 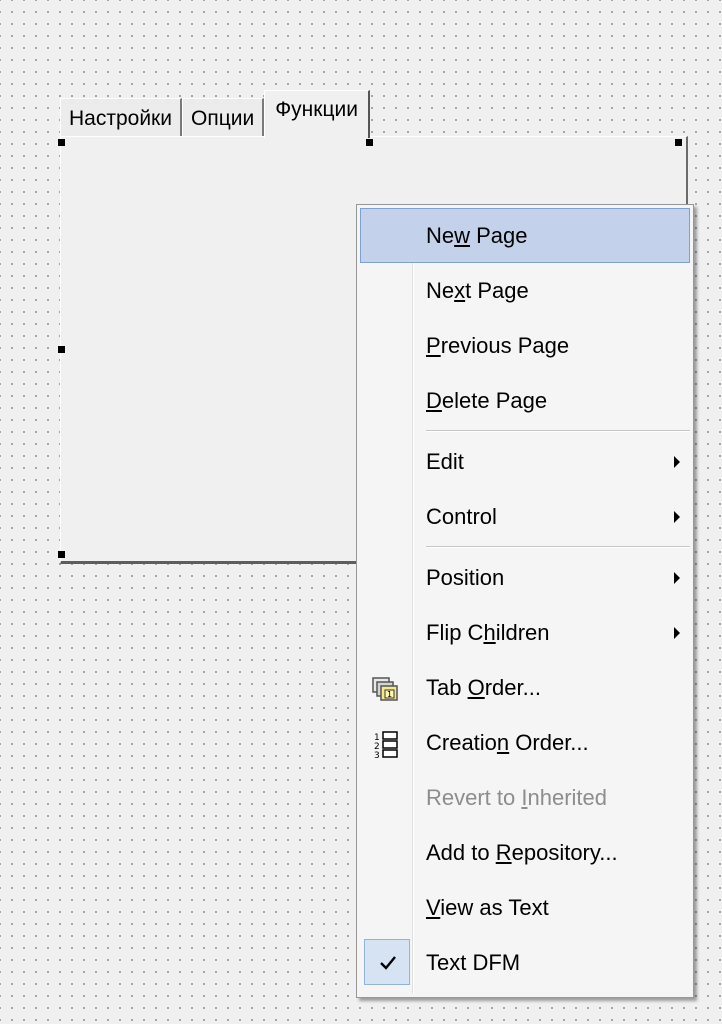 What do you see at coordinates (489, 632) in the screenshot?
I see `menu-item-accelerator: h` at bounding box center [489, 632].